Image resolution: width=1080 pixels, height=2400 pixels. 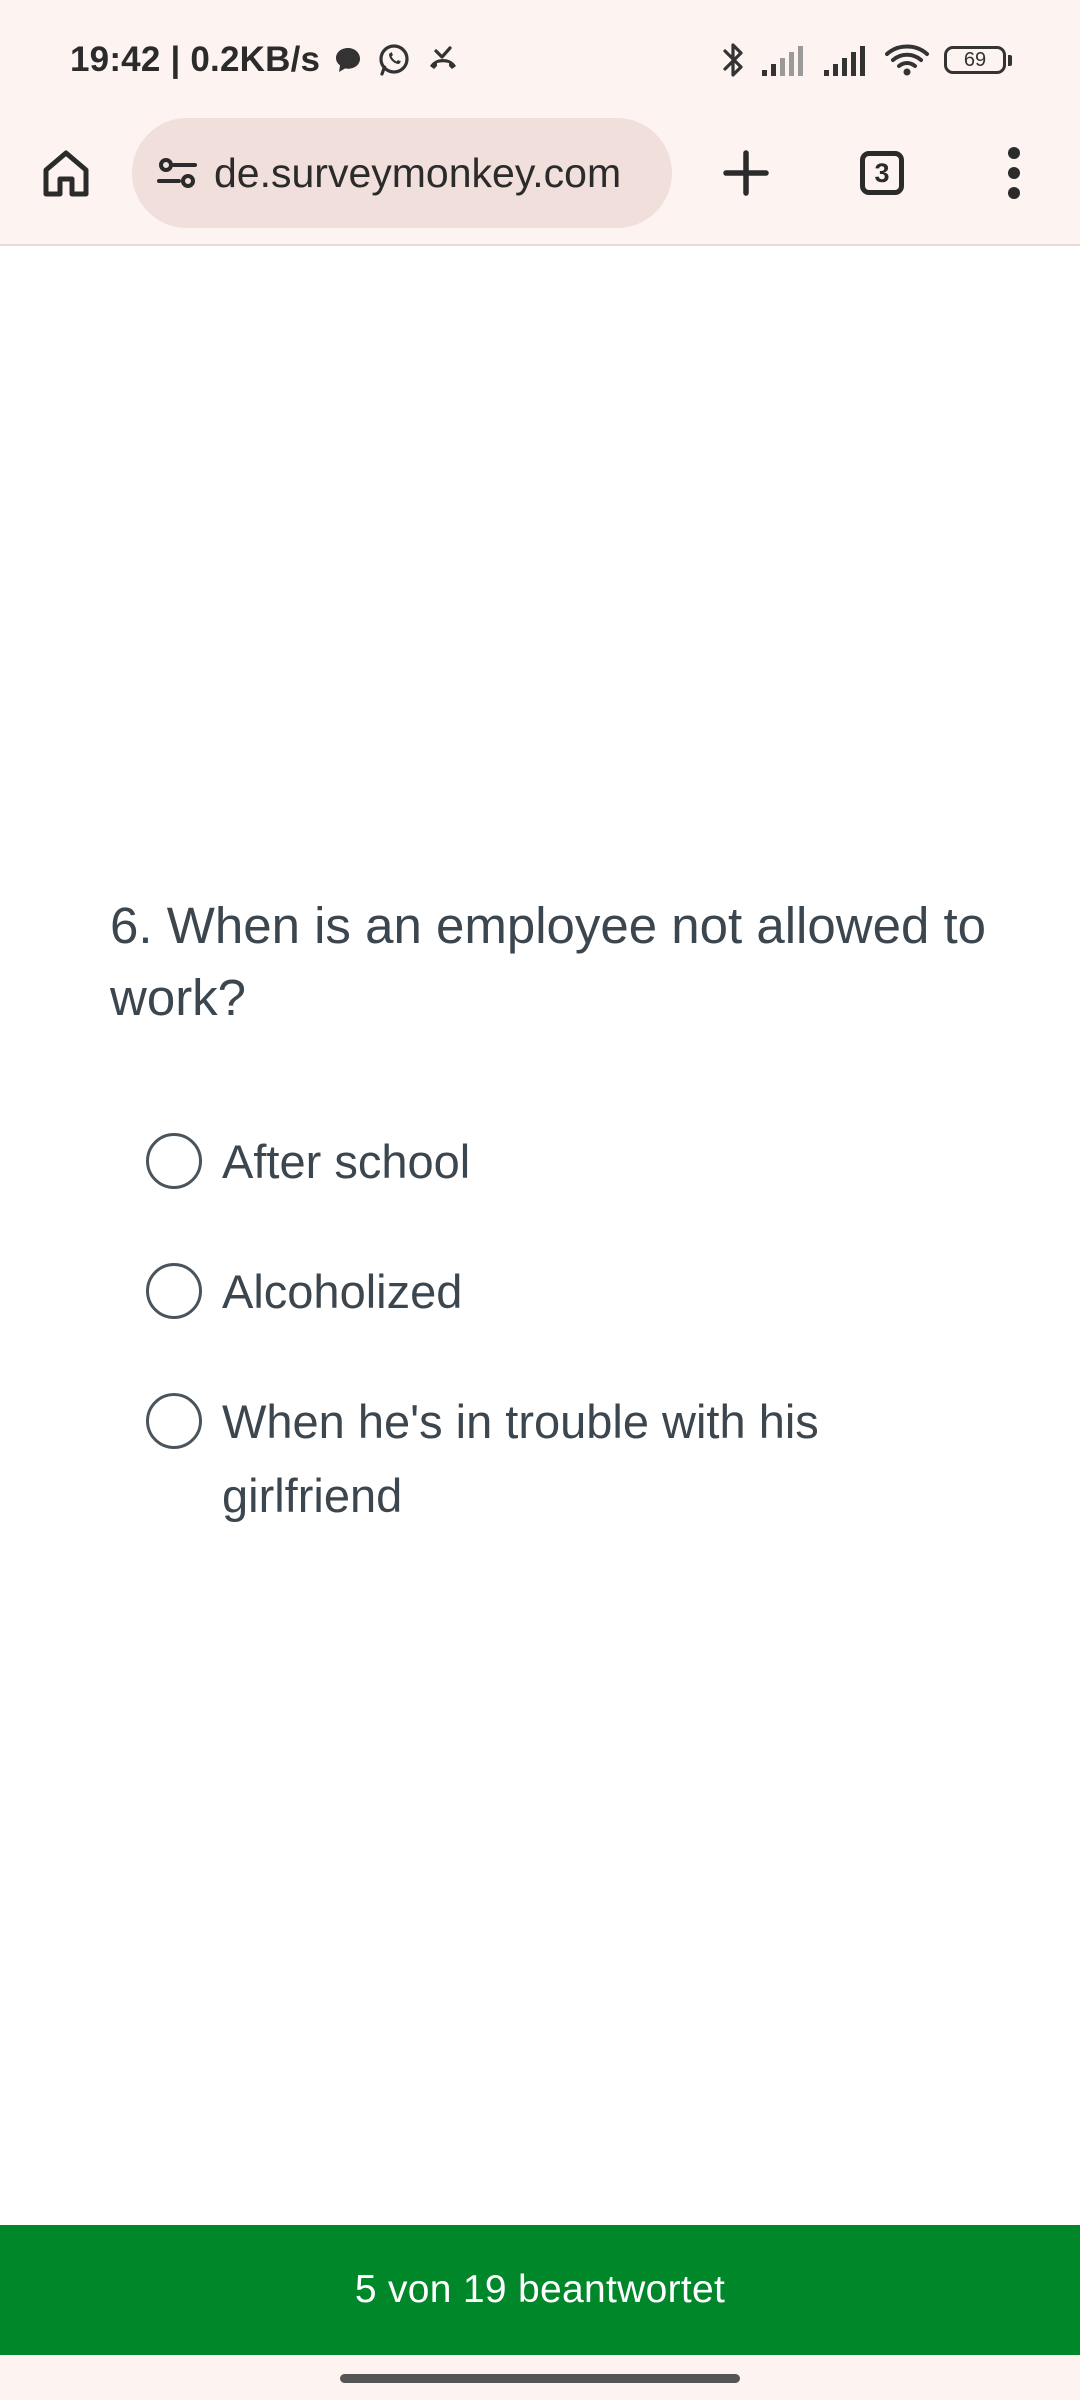 I want to click on option-after-school: After school, so click(x=556, y=1162).